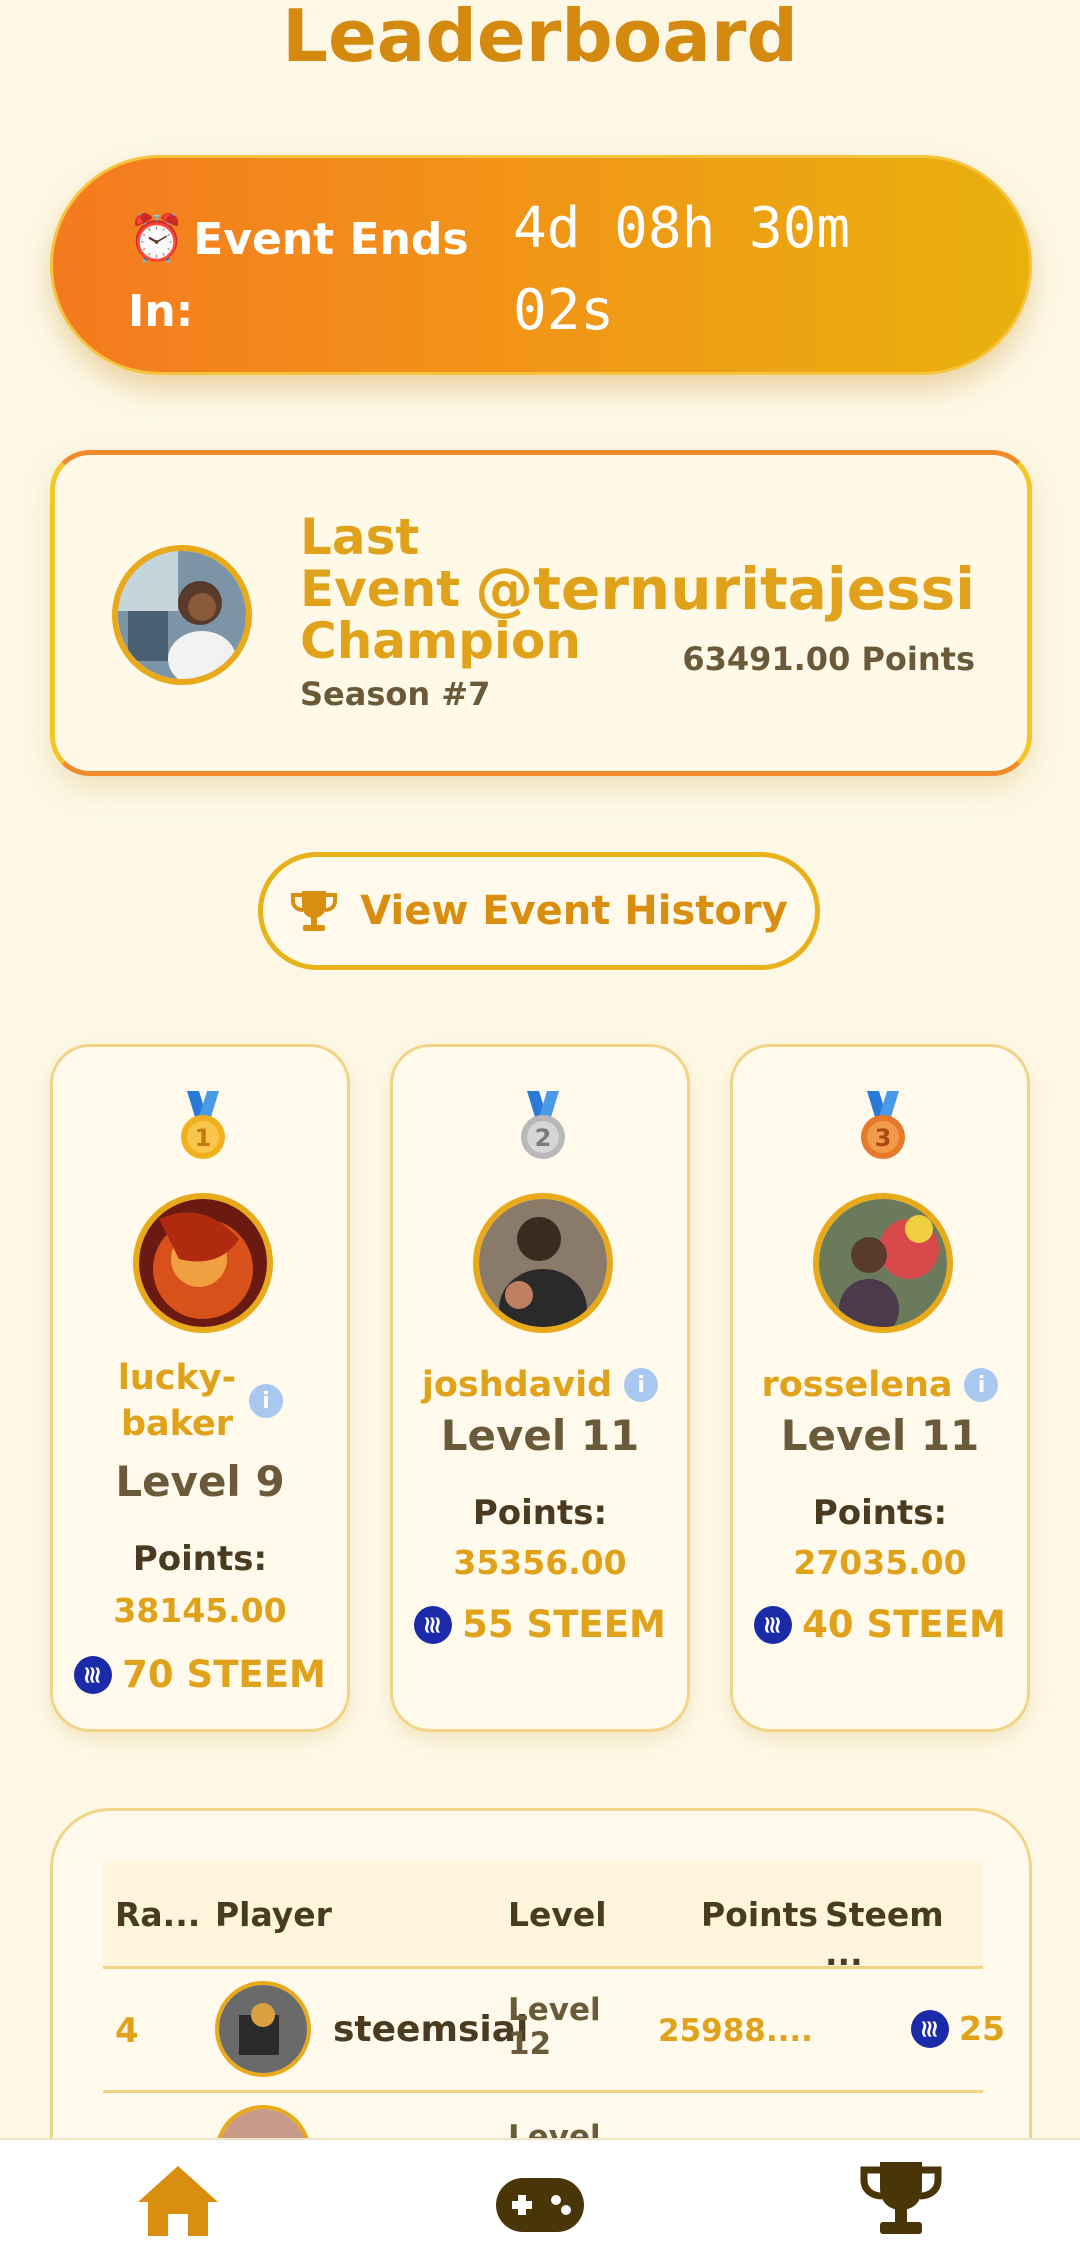 The image size is (1080, 2260). What do you see at coordinates (554, 2027) in the screenshot?
I see `row-level: Level 12` at bounding box center [554, 2027].